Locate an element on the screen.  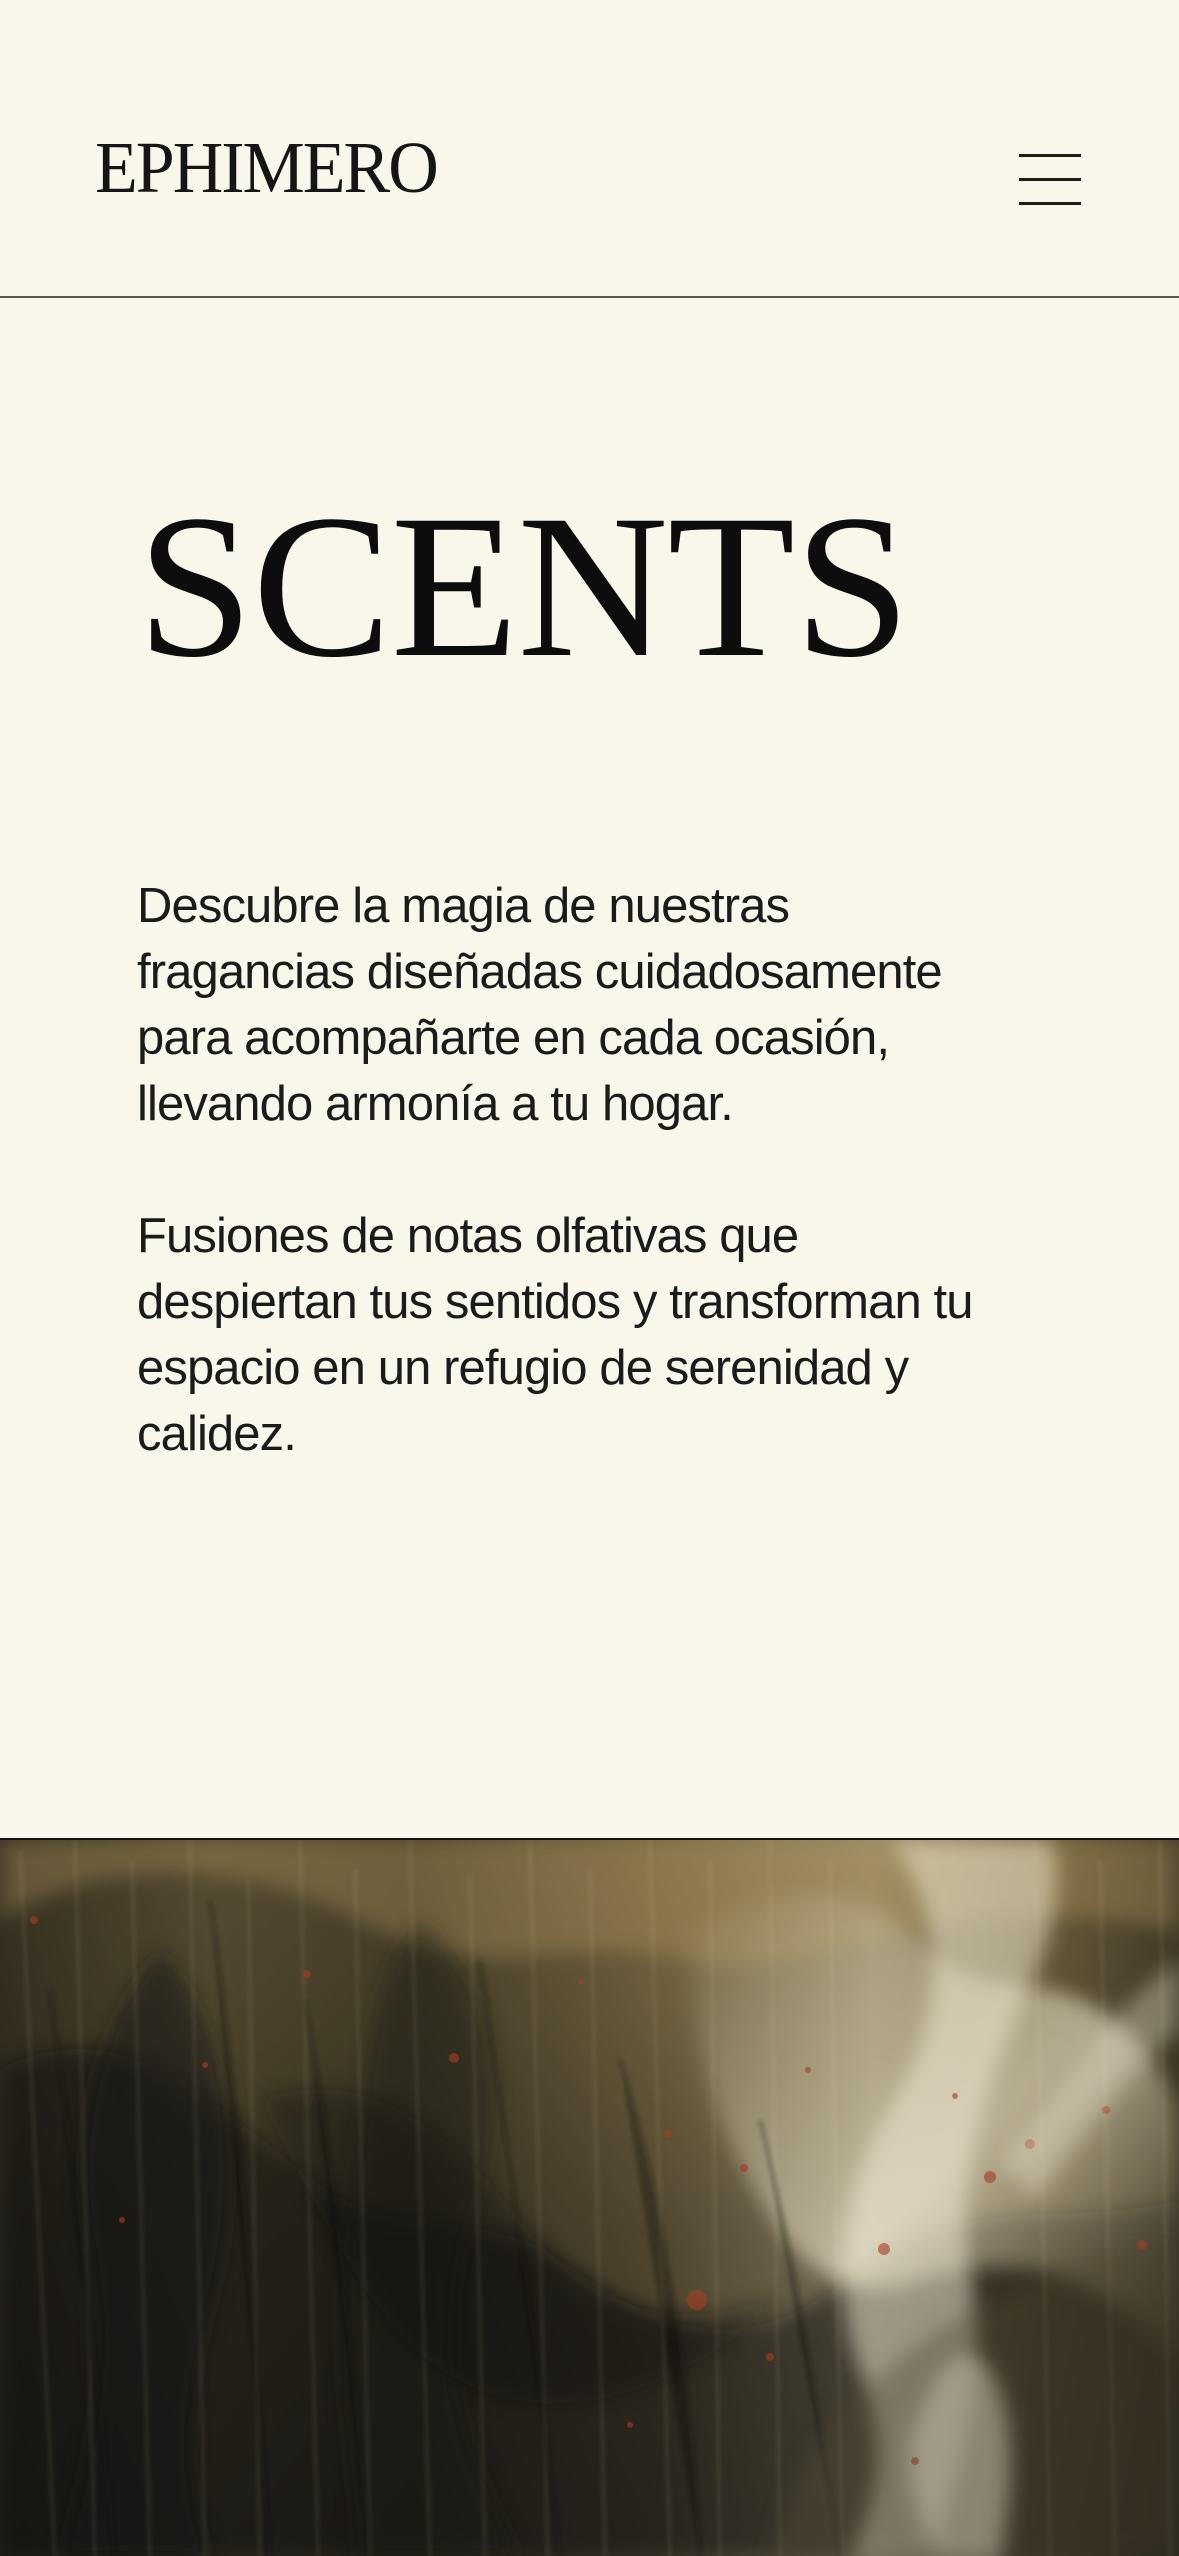
menu-bar-bottom is located at coordinates (1050, 203).